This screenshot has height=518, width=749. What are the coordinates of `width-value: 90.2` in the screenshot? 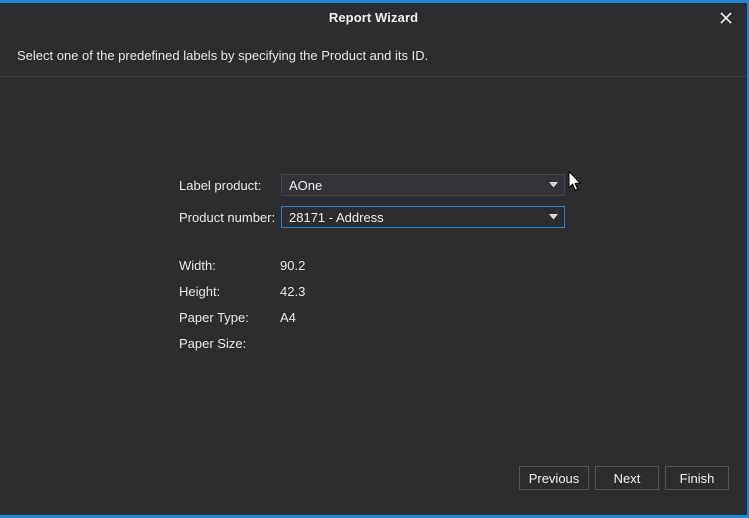 It's located at (293, 265).